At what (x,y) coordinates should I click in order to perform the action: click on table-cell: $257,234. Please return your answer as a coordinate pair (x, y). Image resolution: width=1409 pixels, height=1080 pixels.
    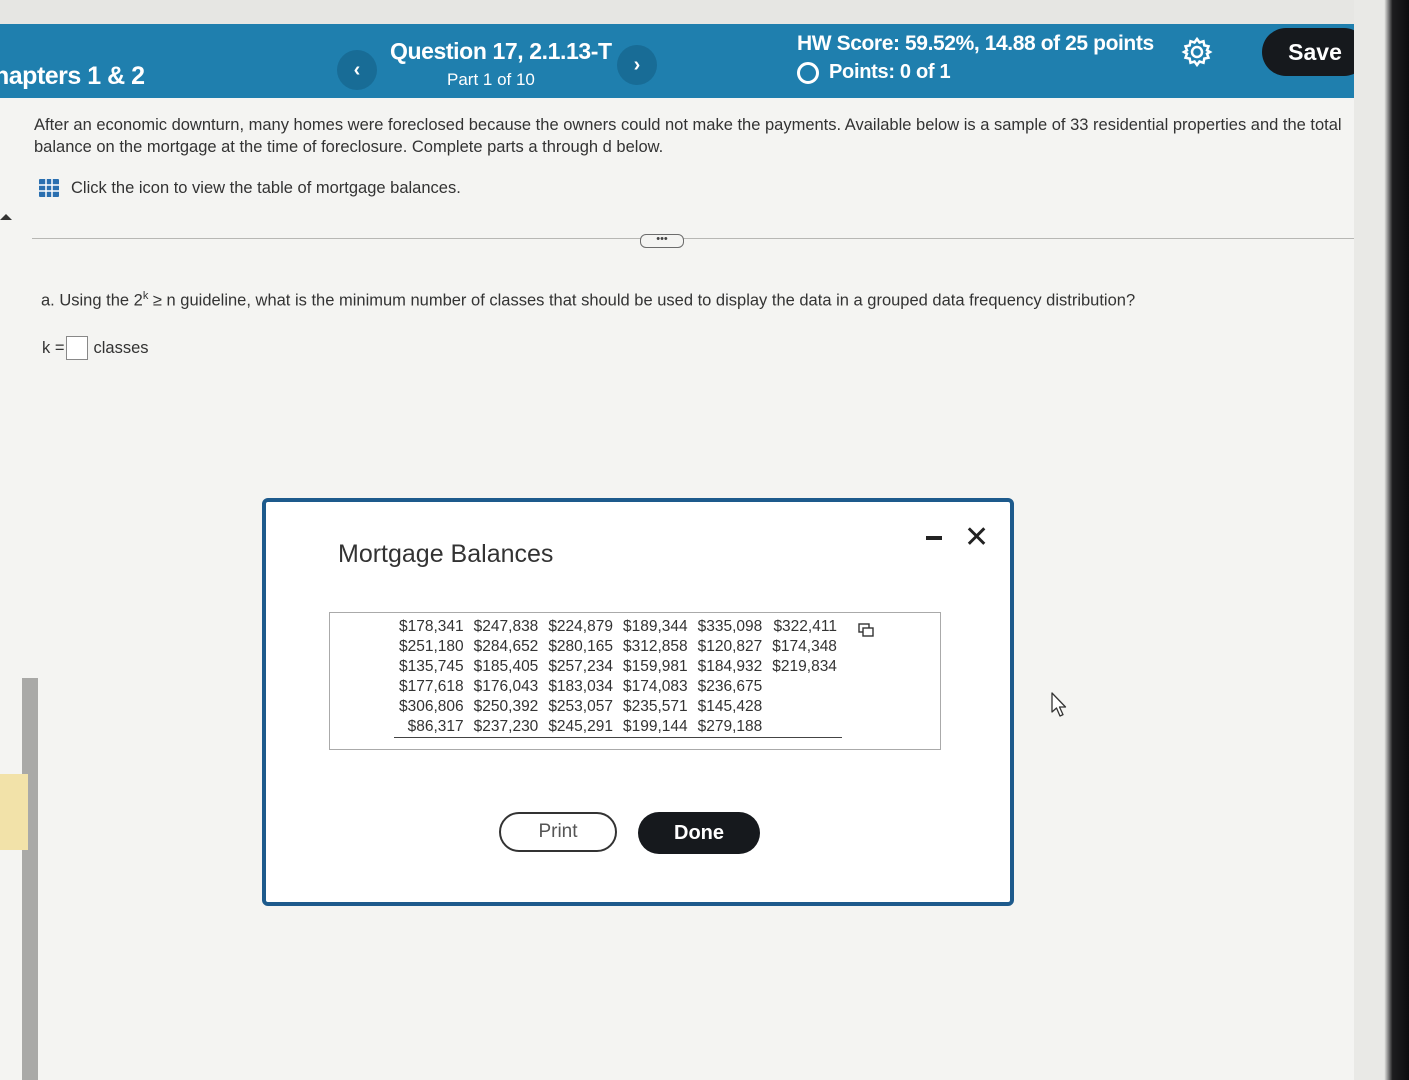
    Looking at the image, I should click on (580, 666).